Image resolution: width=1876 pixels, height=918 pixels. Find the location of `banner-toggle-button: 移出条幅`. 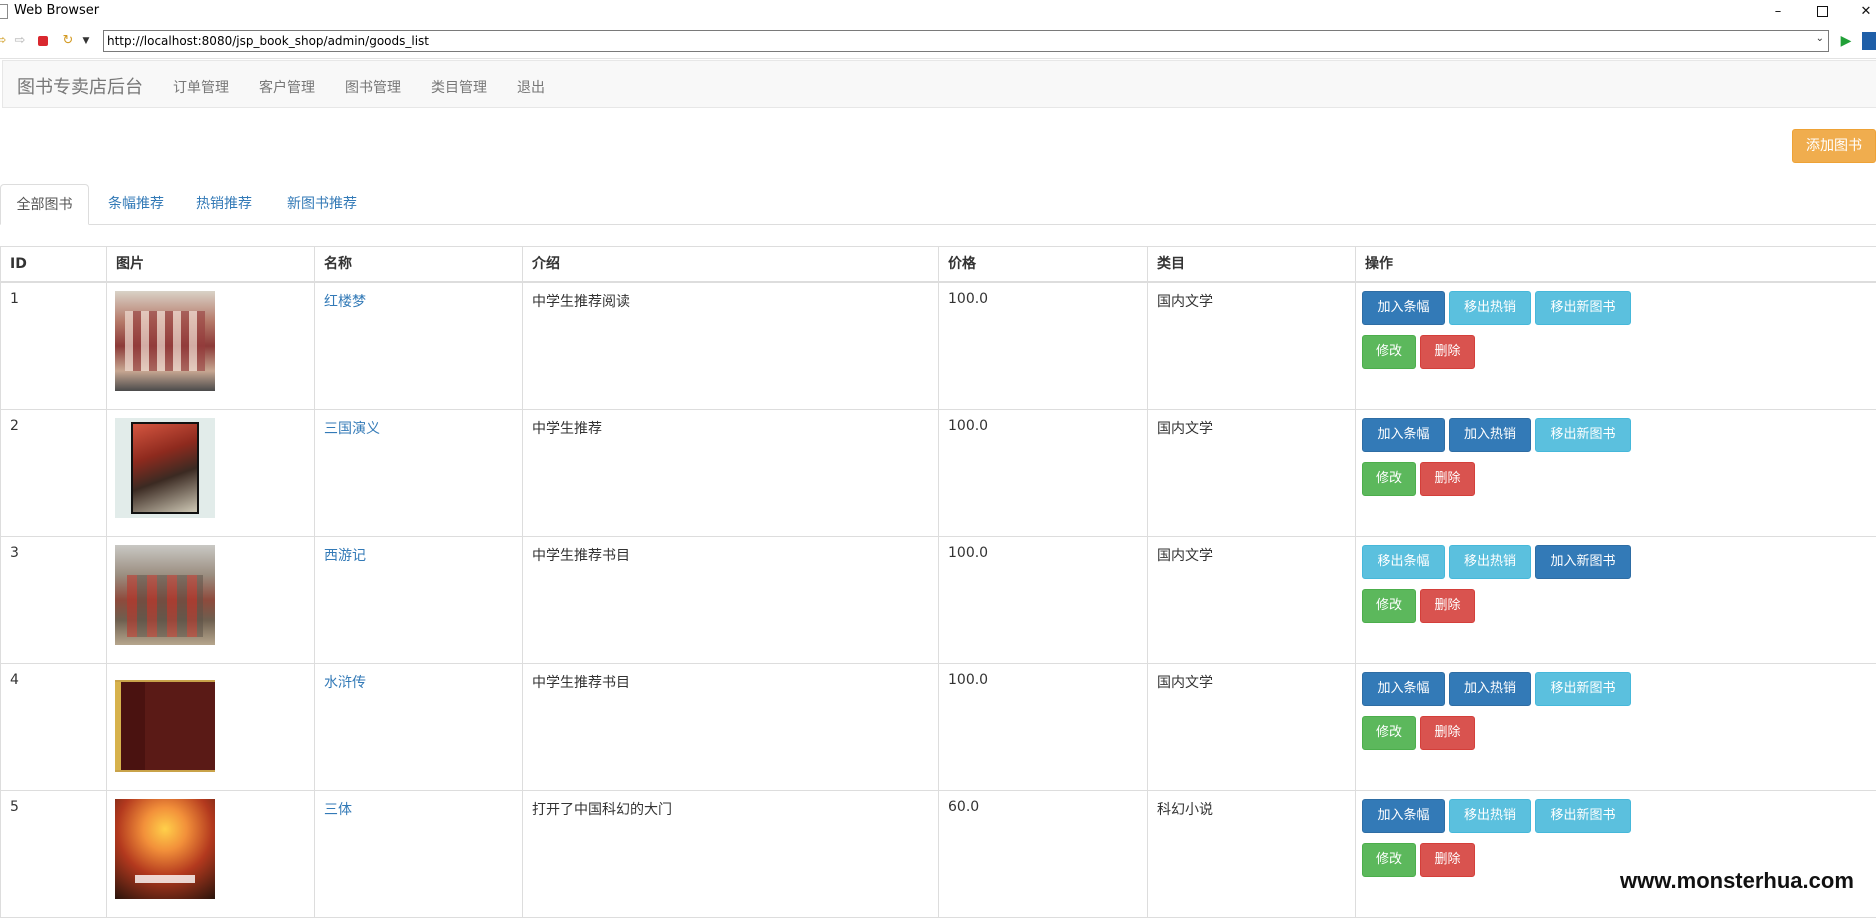

banner-toggle-button: 移出条幅 is located at coordinates (1403, 562).